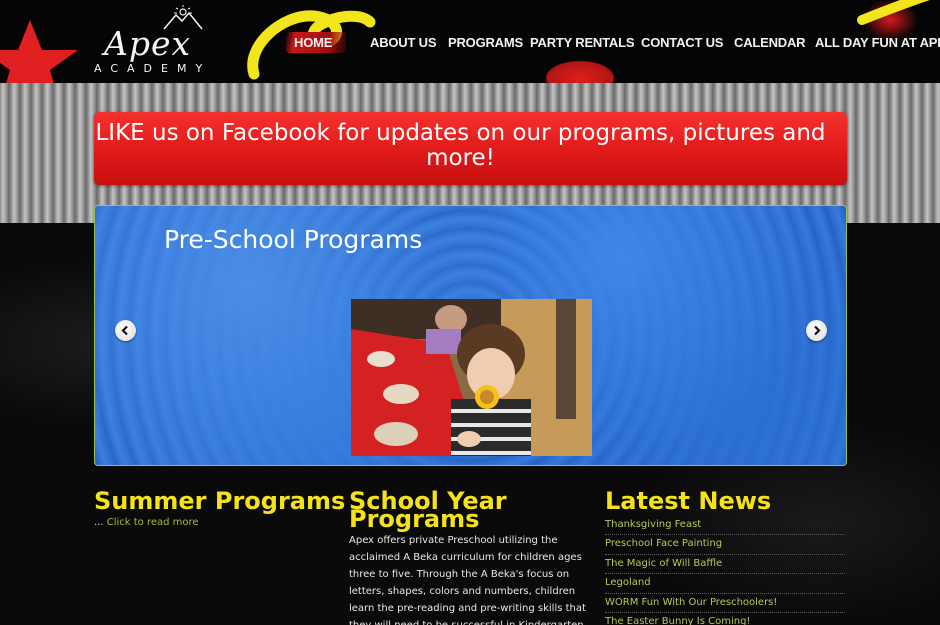 This screenshot has width=940, height=625. I want to click on summer-read-more: ... Click to read more, so click(146, 522).